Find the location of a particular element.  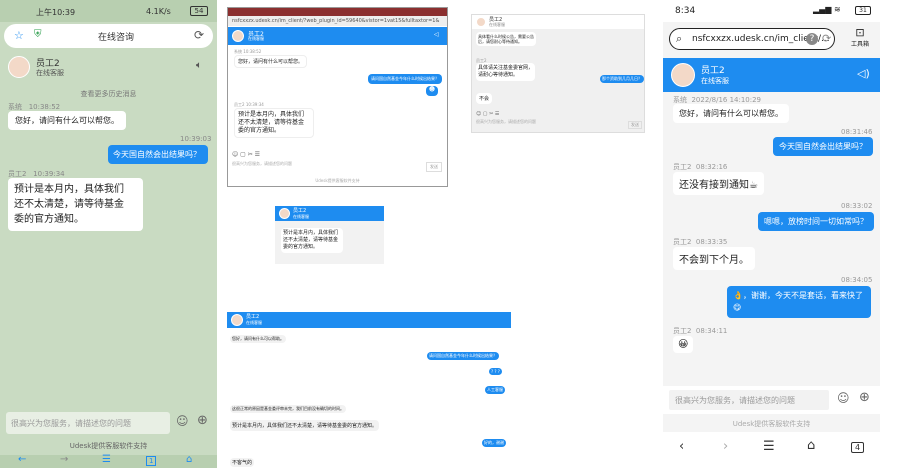

desktop-input: 很高兴为您服务，请描述您的问题 is located at coordinates (307, 164).